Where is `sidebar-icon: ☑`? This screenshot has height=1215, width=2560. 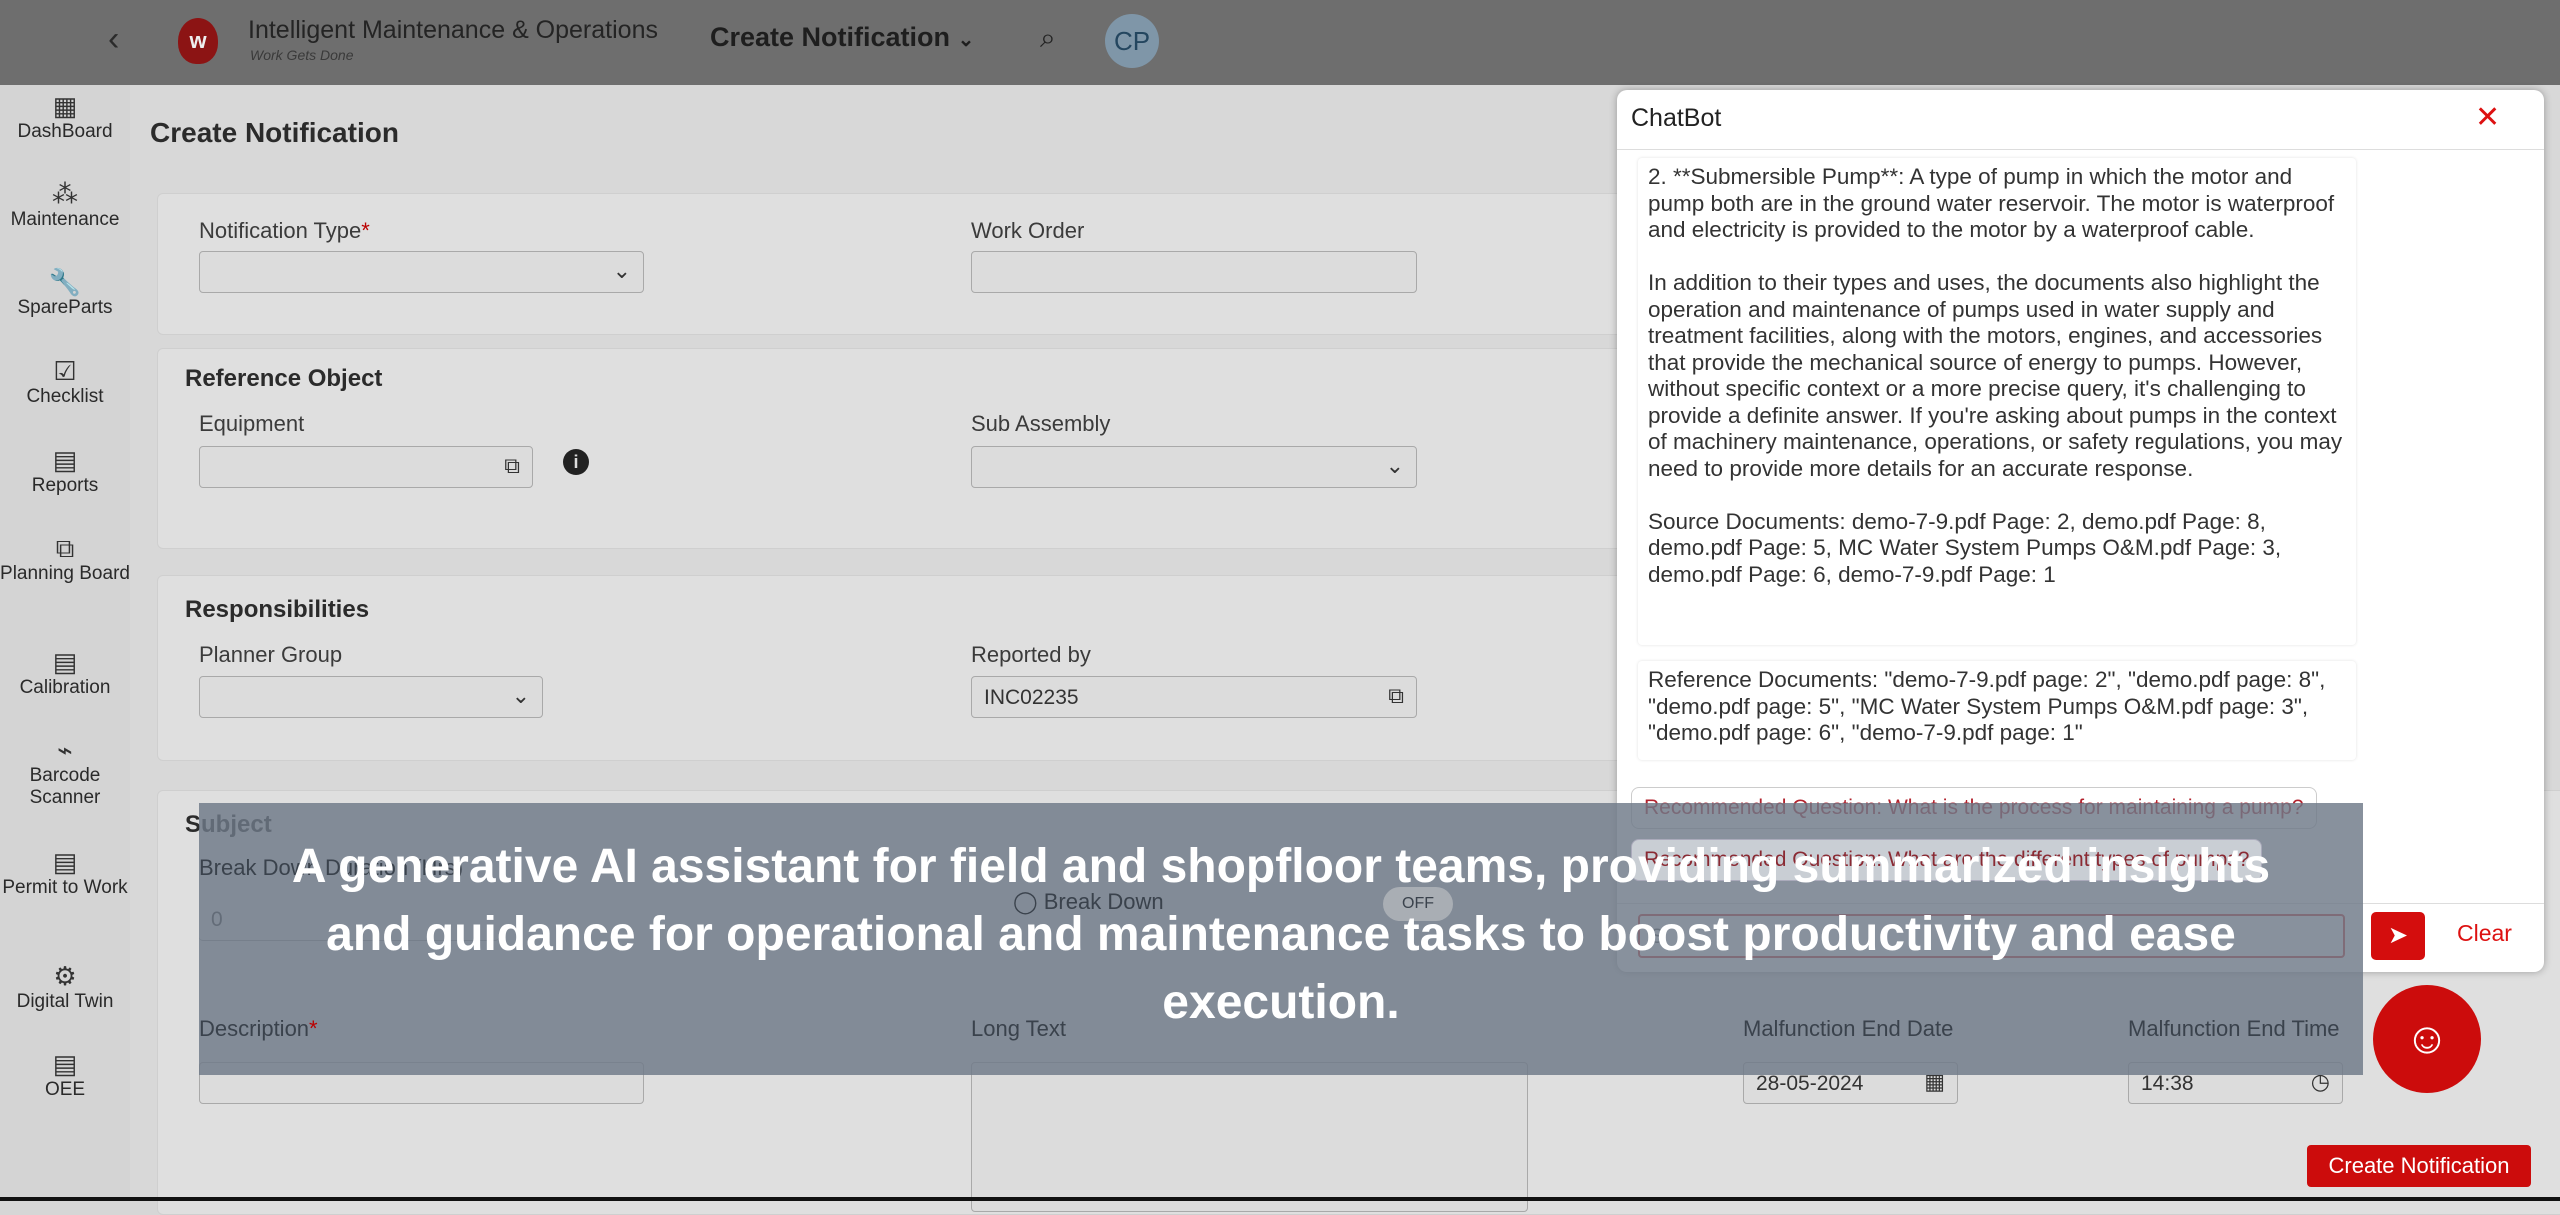 sidebar-icon: ☑ is located at coordinates (65, 371).